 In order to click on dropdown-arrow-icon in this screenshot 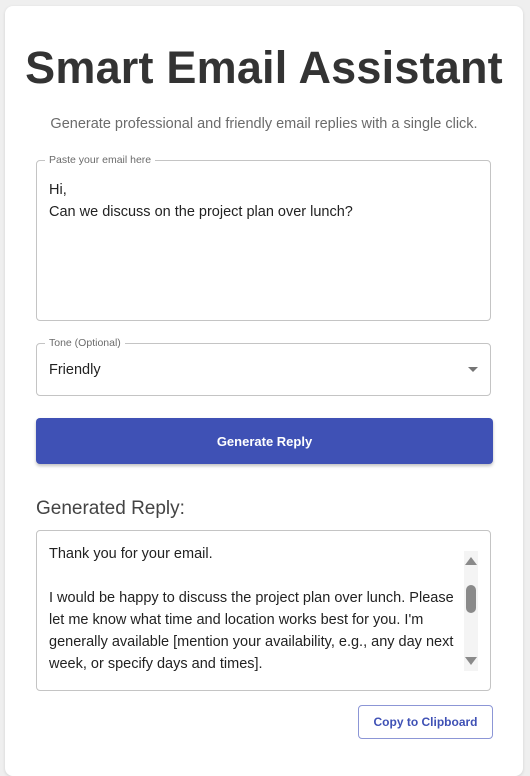, I will do `click(473, 369)`.